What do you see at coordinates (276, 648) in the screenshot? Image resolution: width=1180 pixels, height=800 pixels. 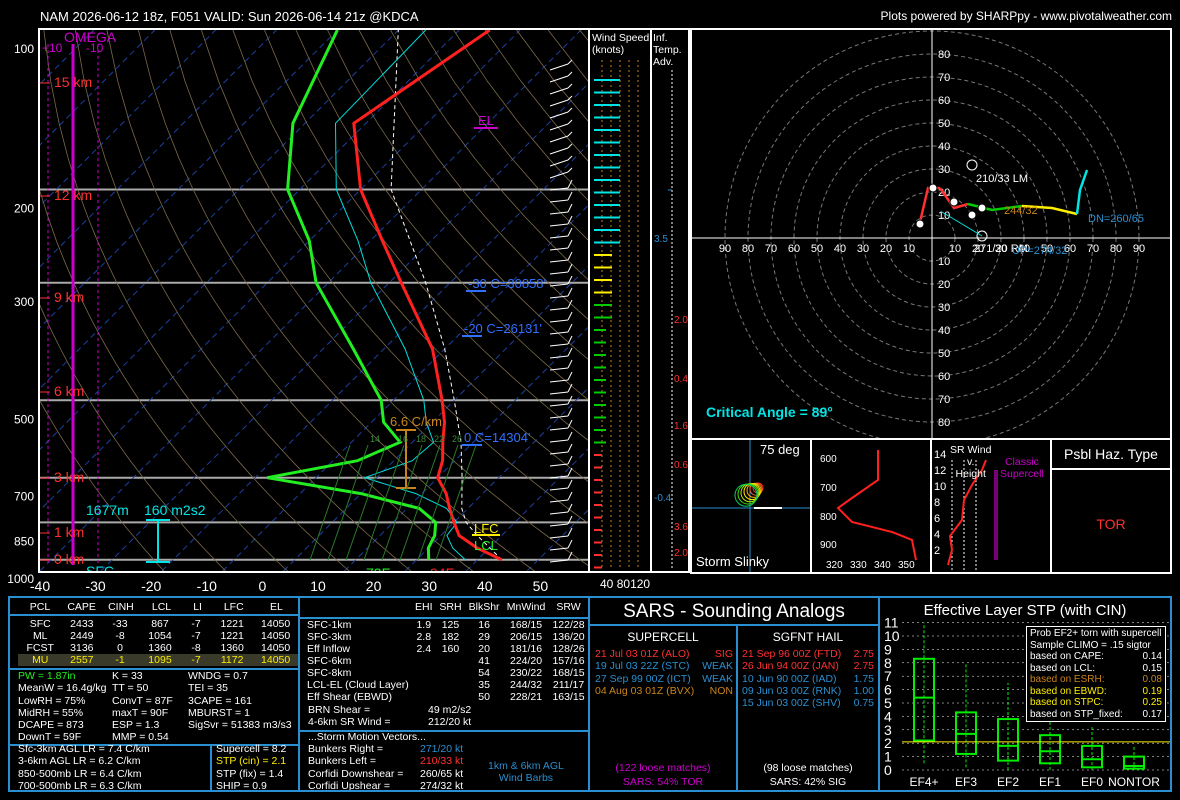 I see `parcel-cell: 14050` at bounding box center [276, 648].